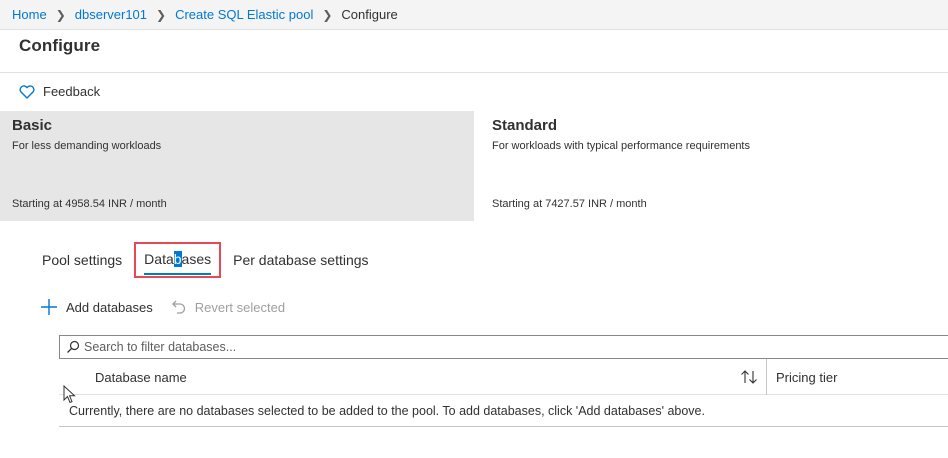  Describe the element at coordinates (569, 204) in the screenshot. I see `tier-price: Starting at 7427.57 INR / month` at that location.